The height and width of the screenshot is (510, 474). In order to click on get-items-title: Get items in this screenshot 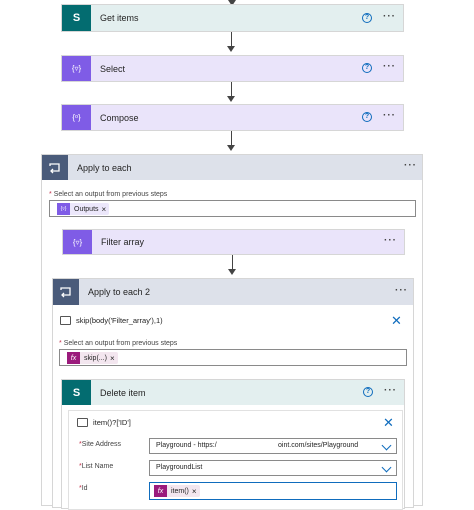, I will do `click(119, 18)`.